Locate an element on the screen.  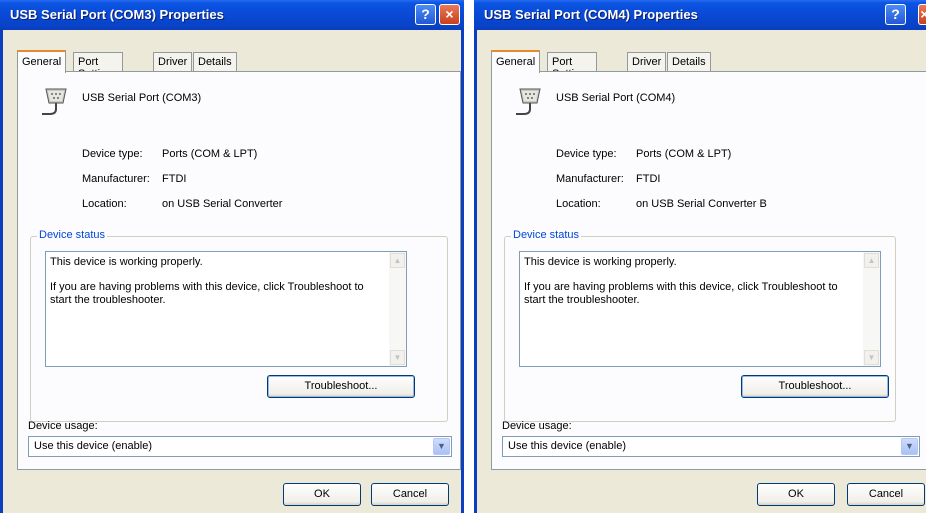
device-name: USB Serial Port (COM3) is located at coordinates (142, 98).